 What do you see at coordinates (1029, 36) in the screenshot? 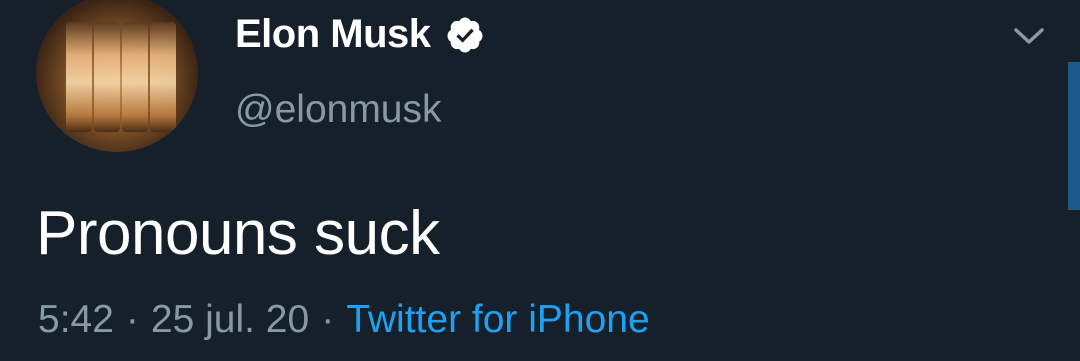
I see `chevron-down-icon` at bounding box center [1029, 36].